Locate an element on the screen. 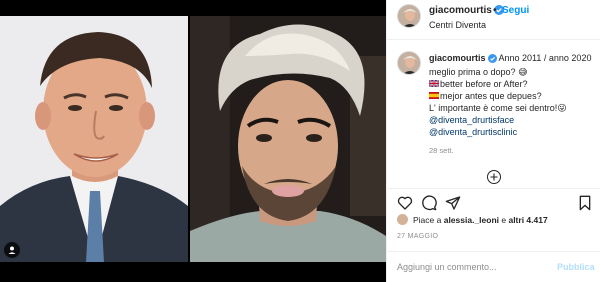 The image size is (600, 282). user-tag-icon is located at coordinates (12, 250).